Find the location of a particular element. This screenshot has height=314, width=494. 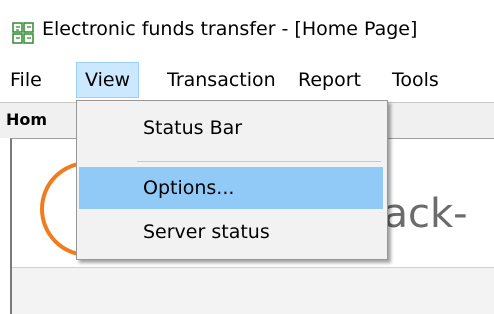

menu-file: File is located at coordinates (26, 80).